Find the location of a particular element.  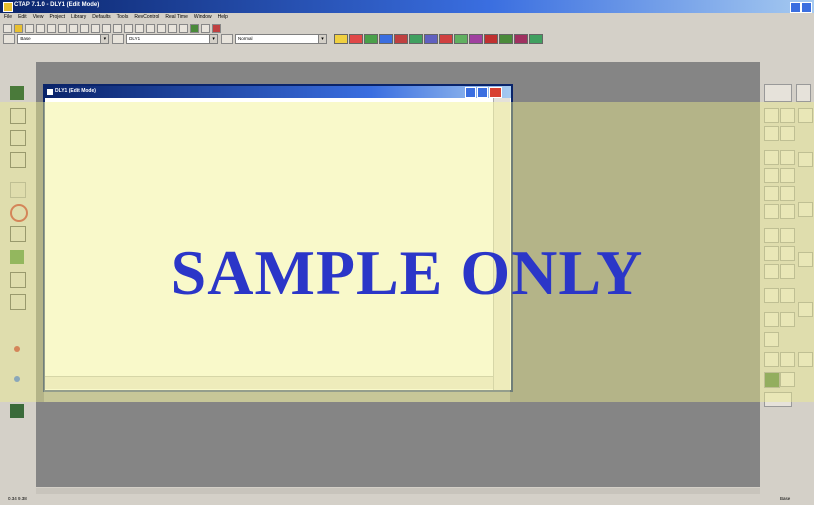

tool-red4-icon is located at coordinates (491, 39).